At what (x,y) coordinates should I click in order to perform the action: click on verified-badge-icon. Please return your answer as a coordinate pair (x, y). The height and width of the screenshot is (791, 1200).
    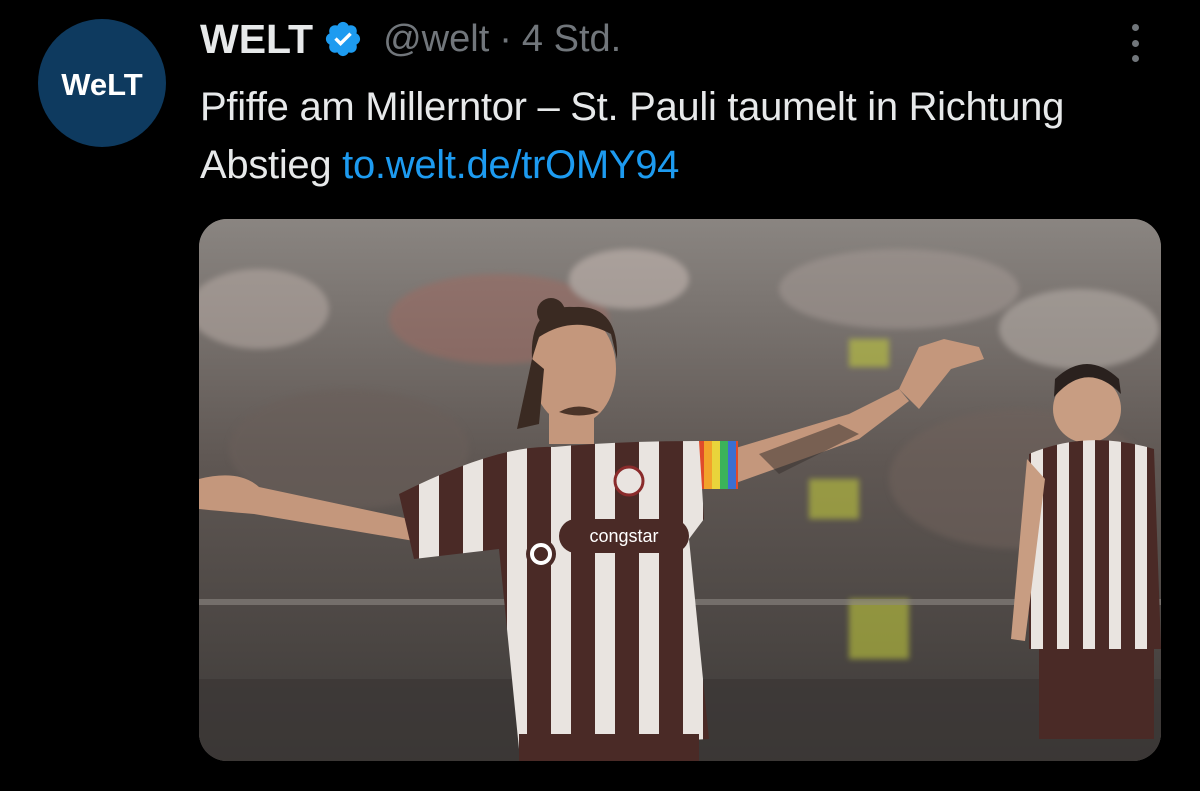
    Looking at the image, I should click on (343, 39).